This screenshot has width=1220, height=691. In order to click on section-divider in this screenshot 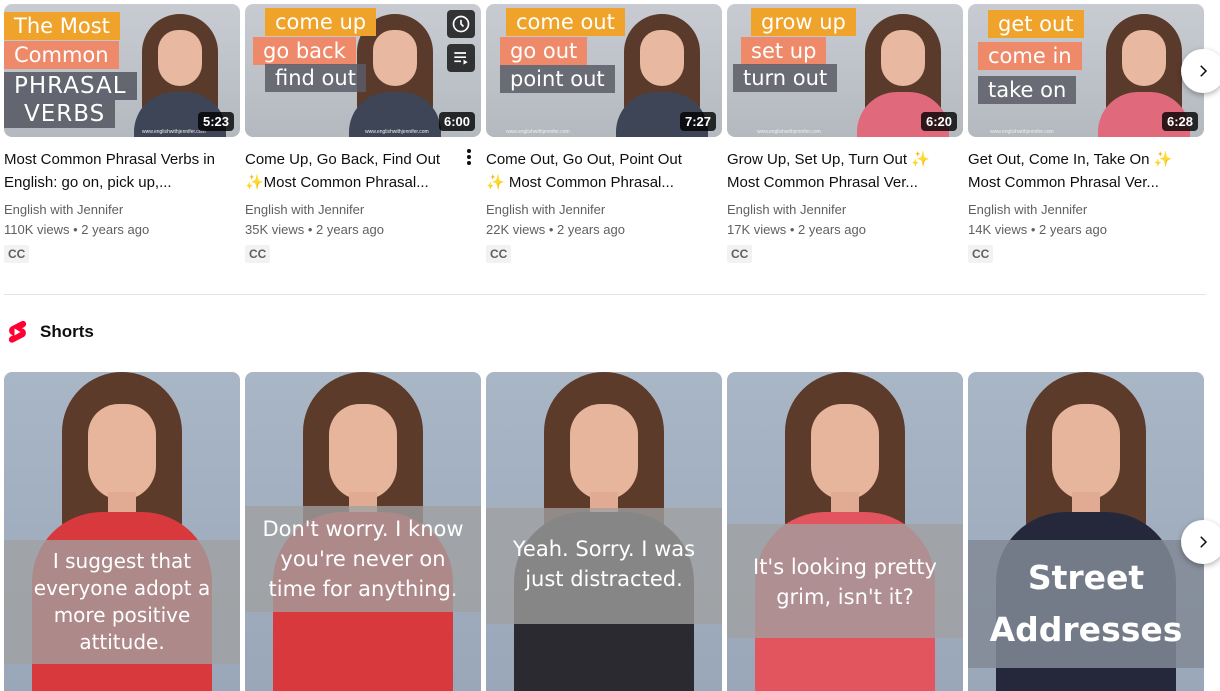, I will do `click(605, 294)`.